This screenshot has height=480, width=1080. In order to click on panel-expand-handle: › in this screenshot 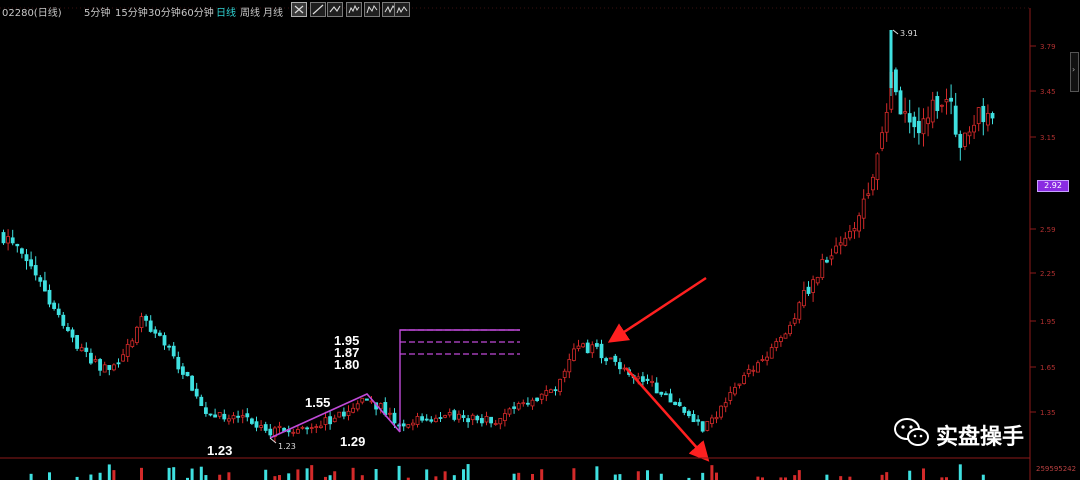, I will do `click(1074, 72)`.